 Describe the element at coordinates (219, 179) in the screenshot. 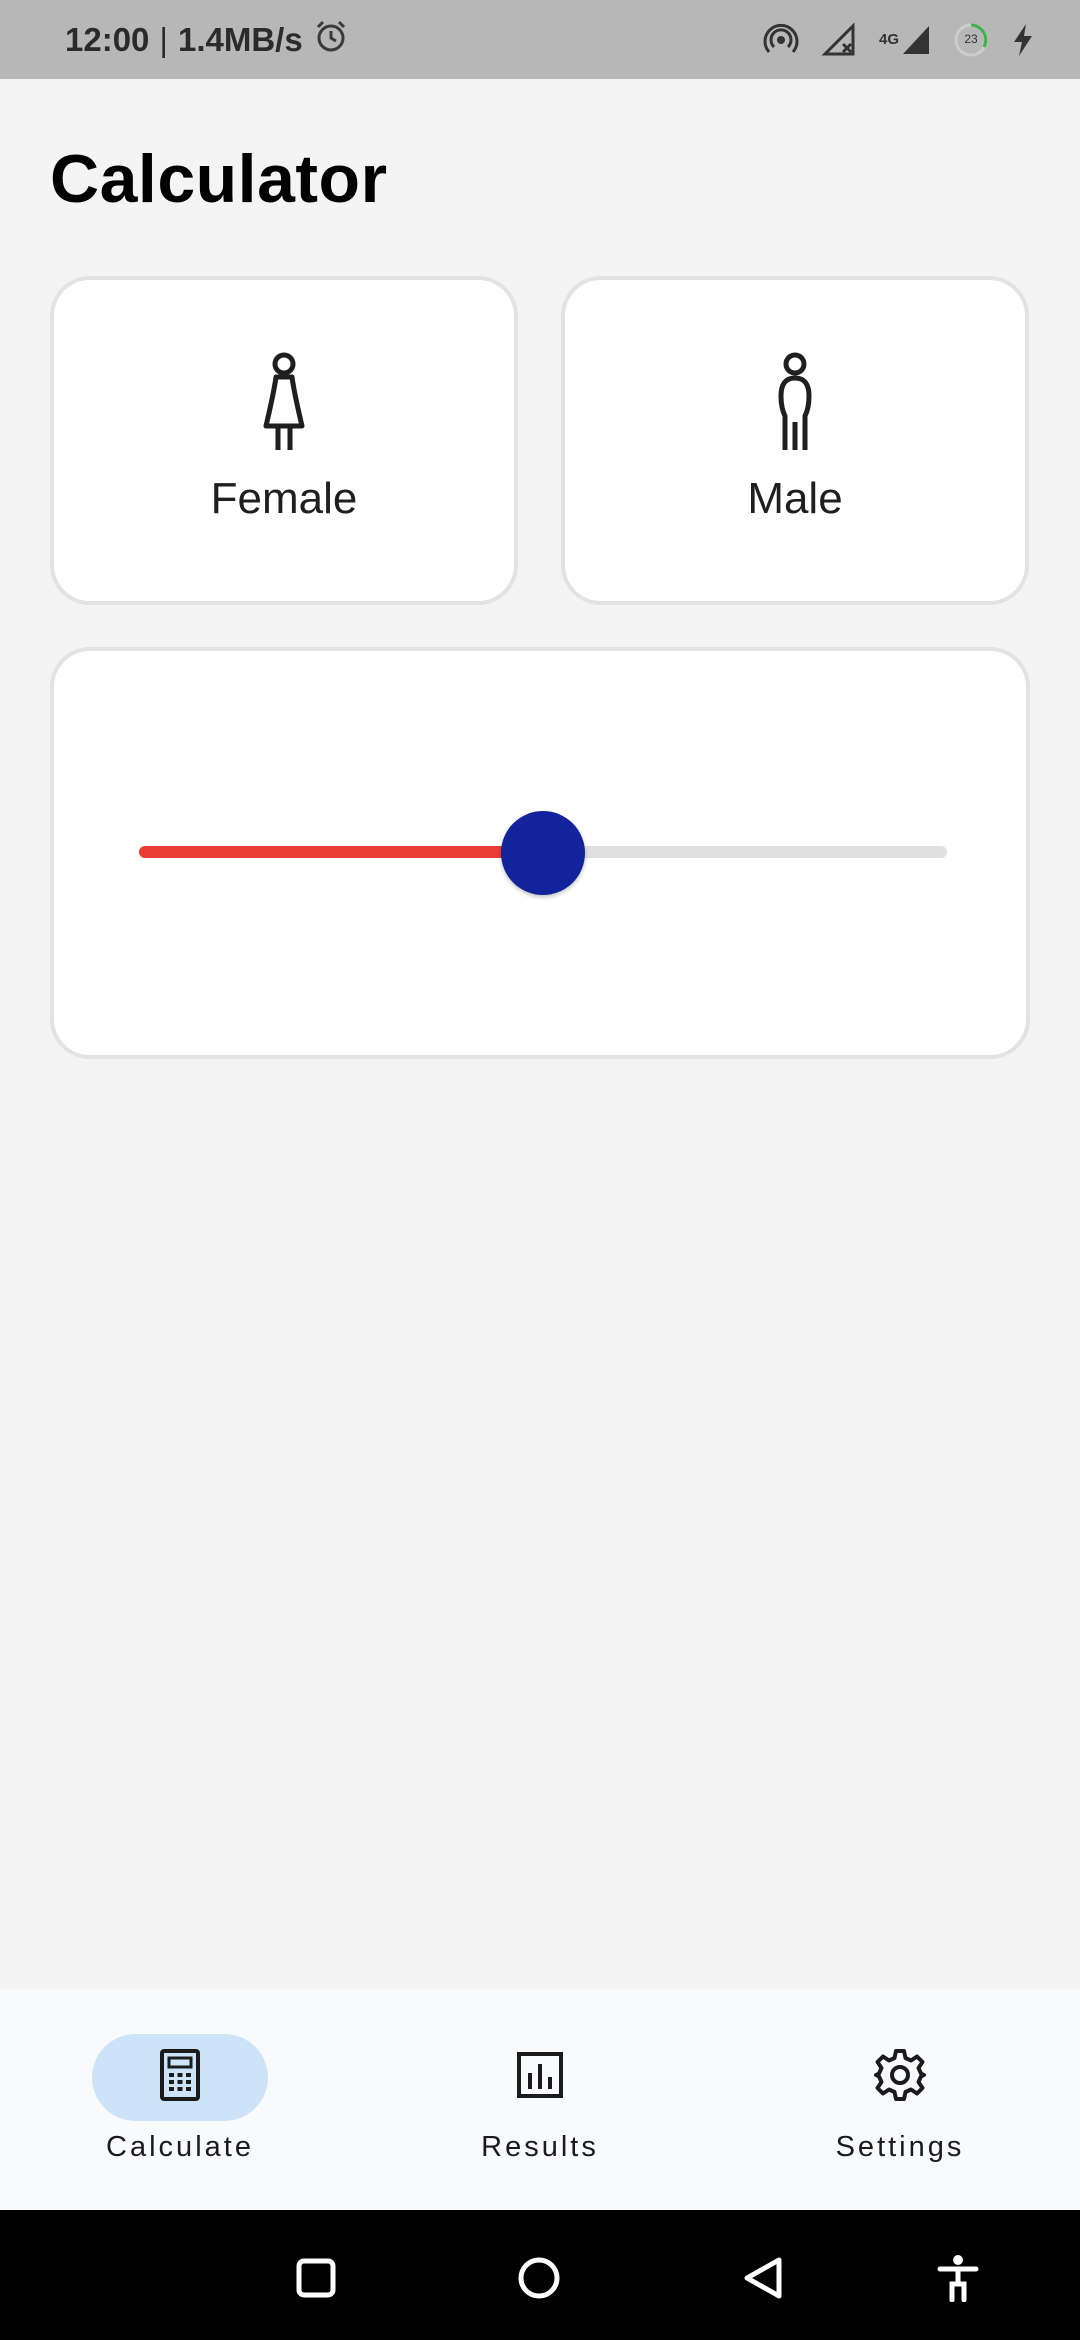

I see `page-title: Calculator` at that location.